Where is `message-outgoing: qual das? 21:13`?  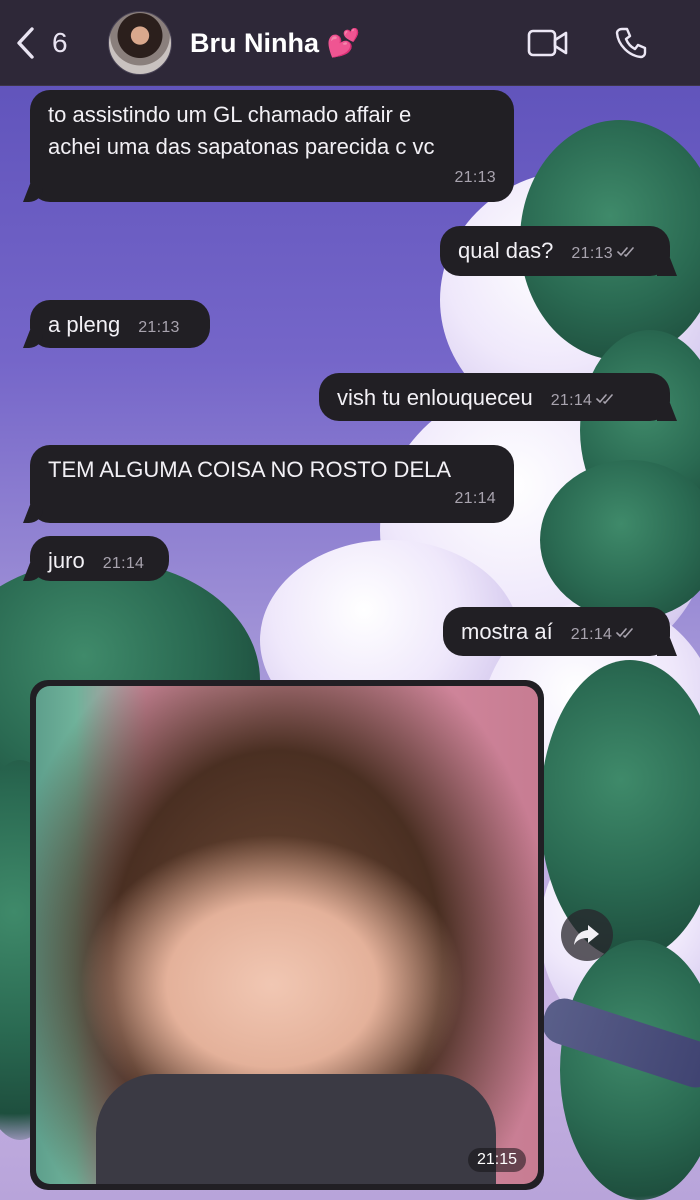 message-outgoing: qual das? 21:13 is located at coordinates (555, 251).